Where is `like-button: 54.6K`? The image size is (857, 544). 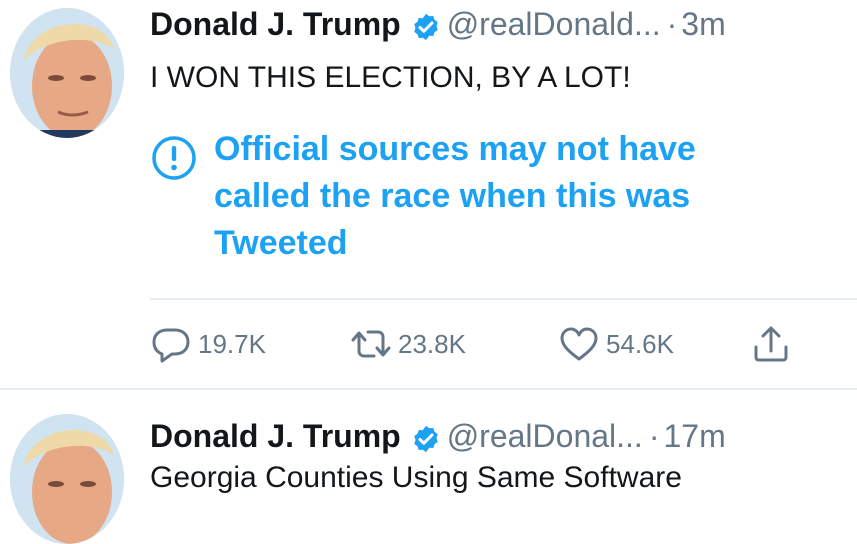 like-button: 54.6K is located at coordinates (616, 344).